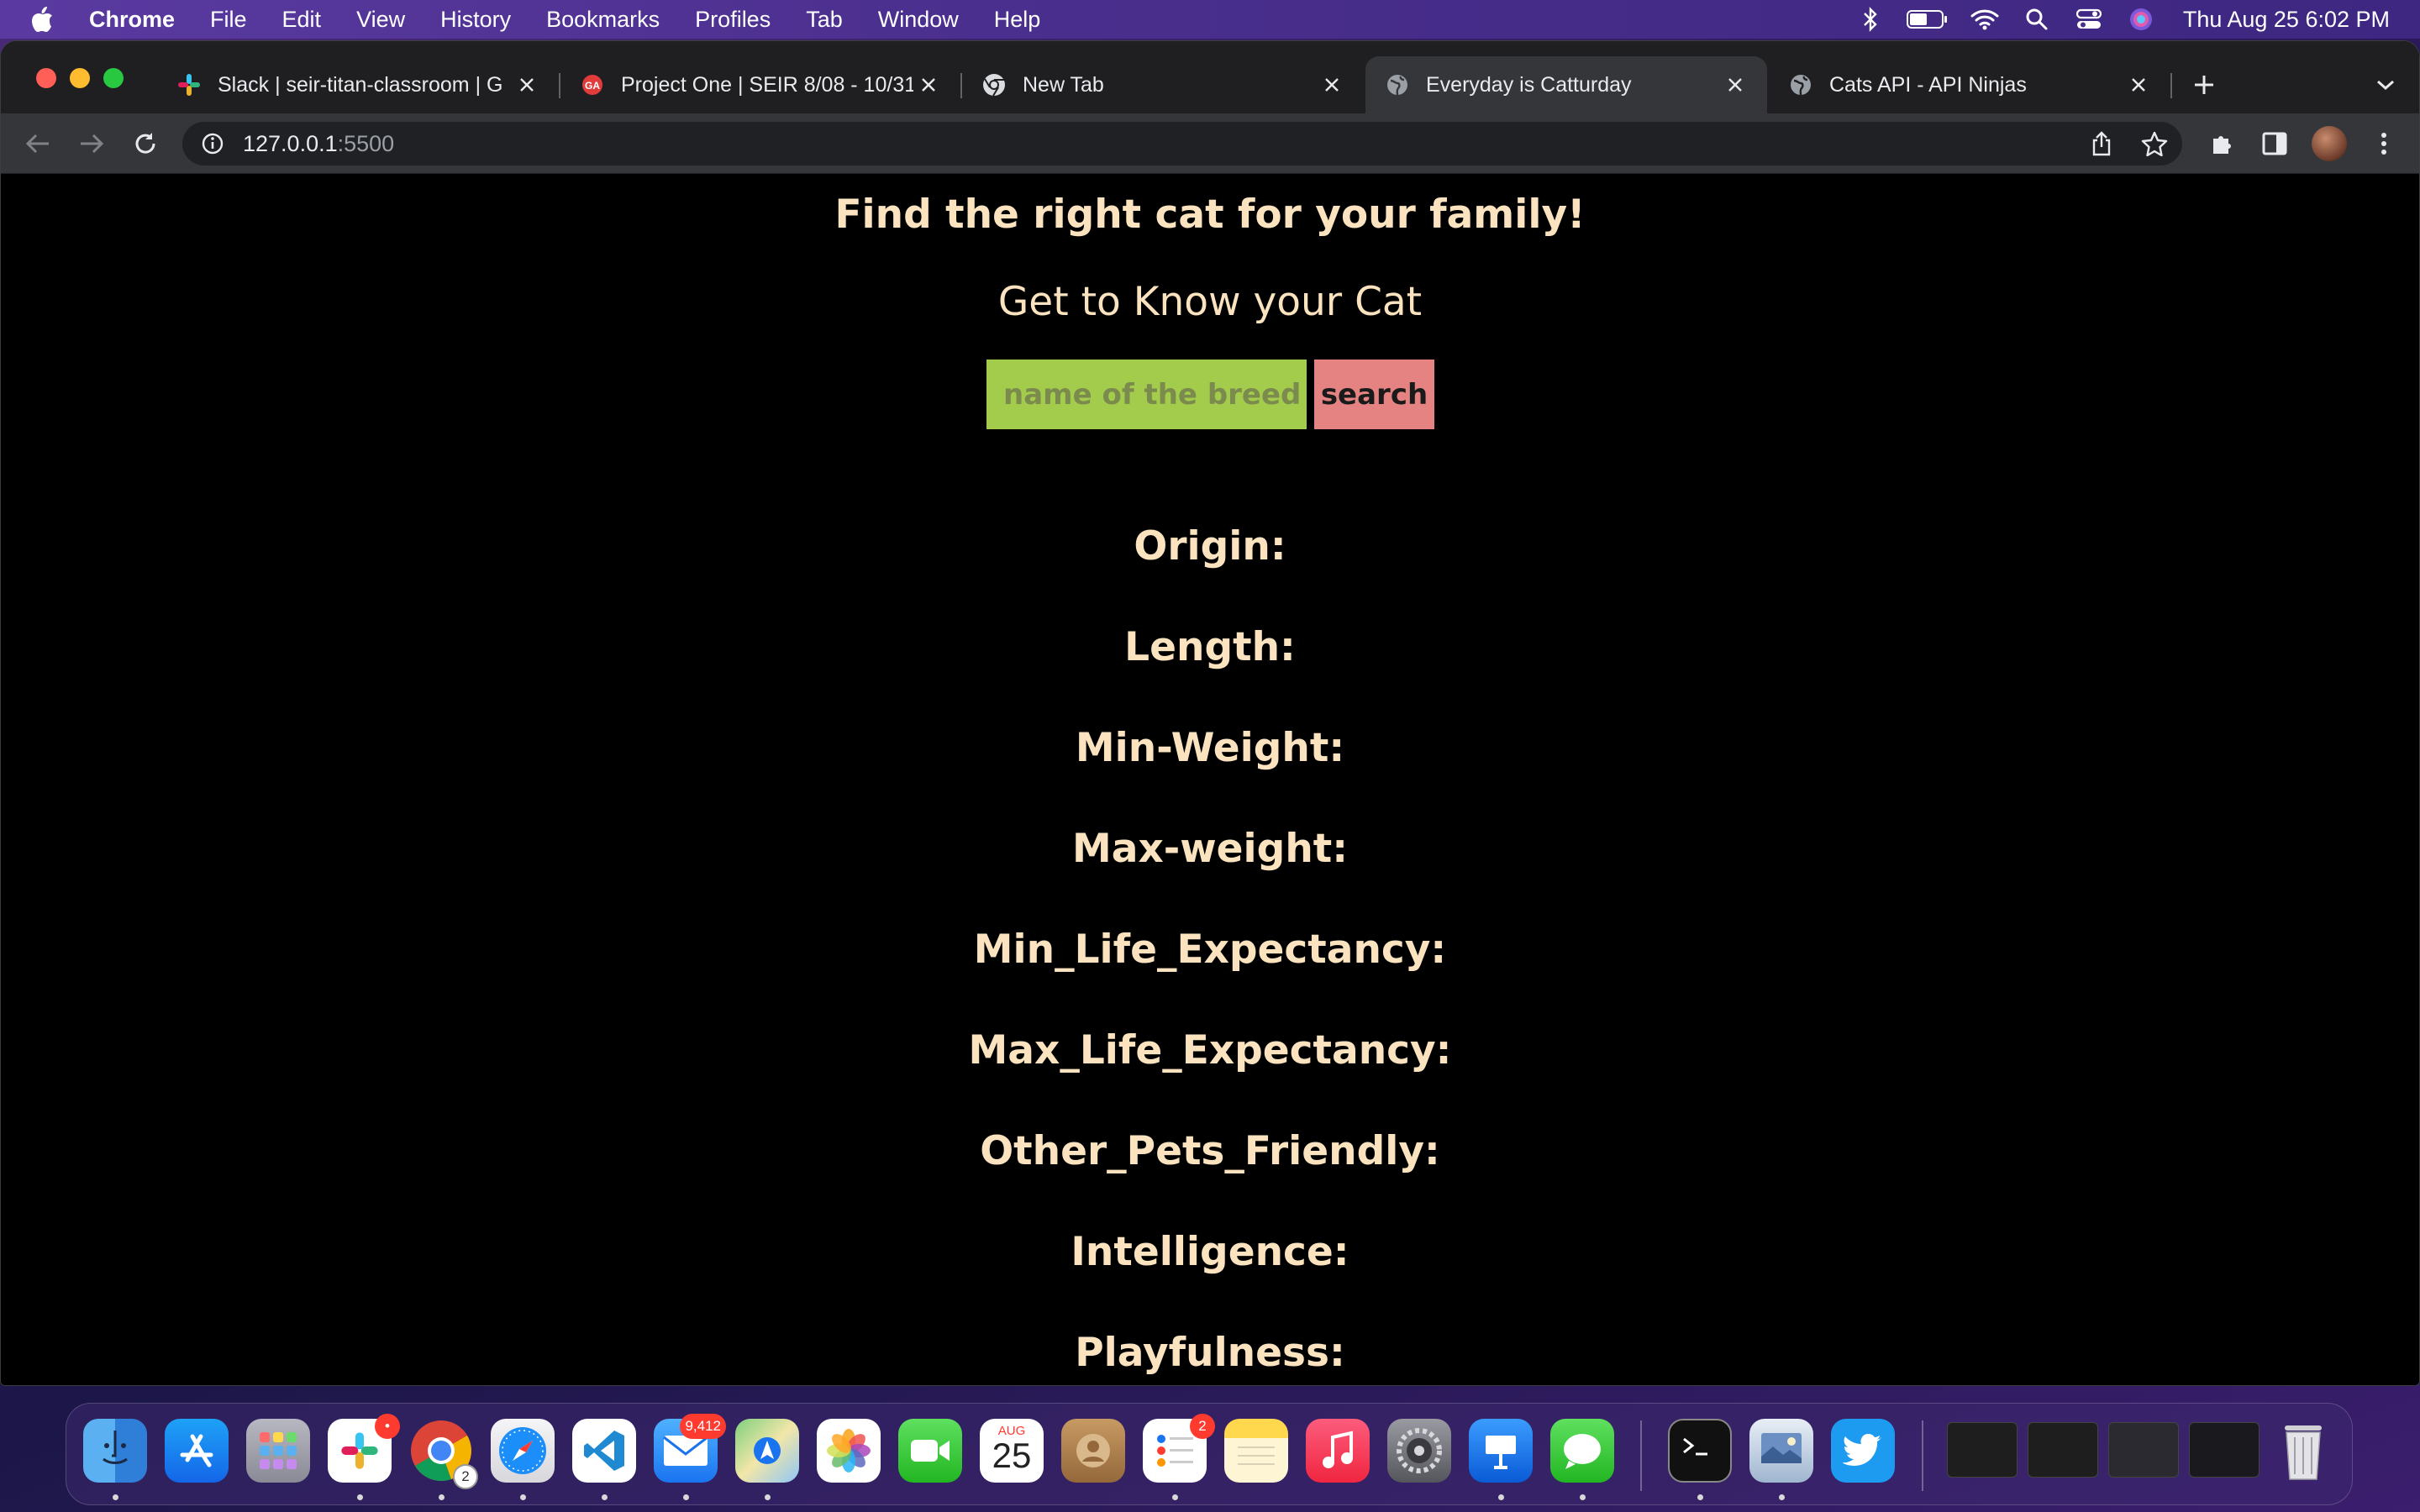  What do you see at coordinates (1501, 1451) in the screenshot?
I see `keynote-icon` at bounding box center [1501, 1451].